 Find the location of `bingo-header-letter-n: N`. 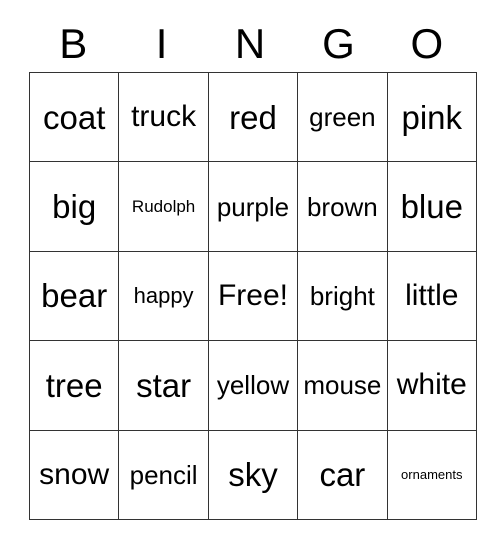

bingo-header-letter-n: N is located at coordinates (250, 43).